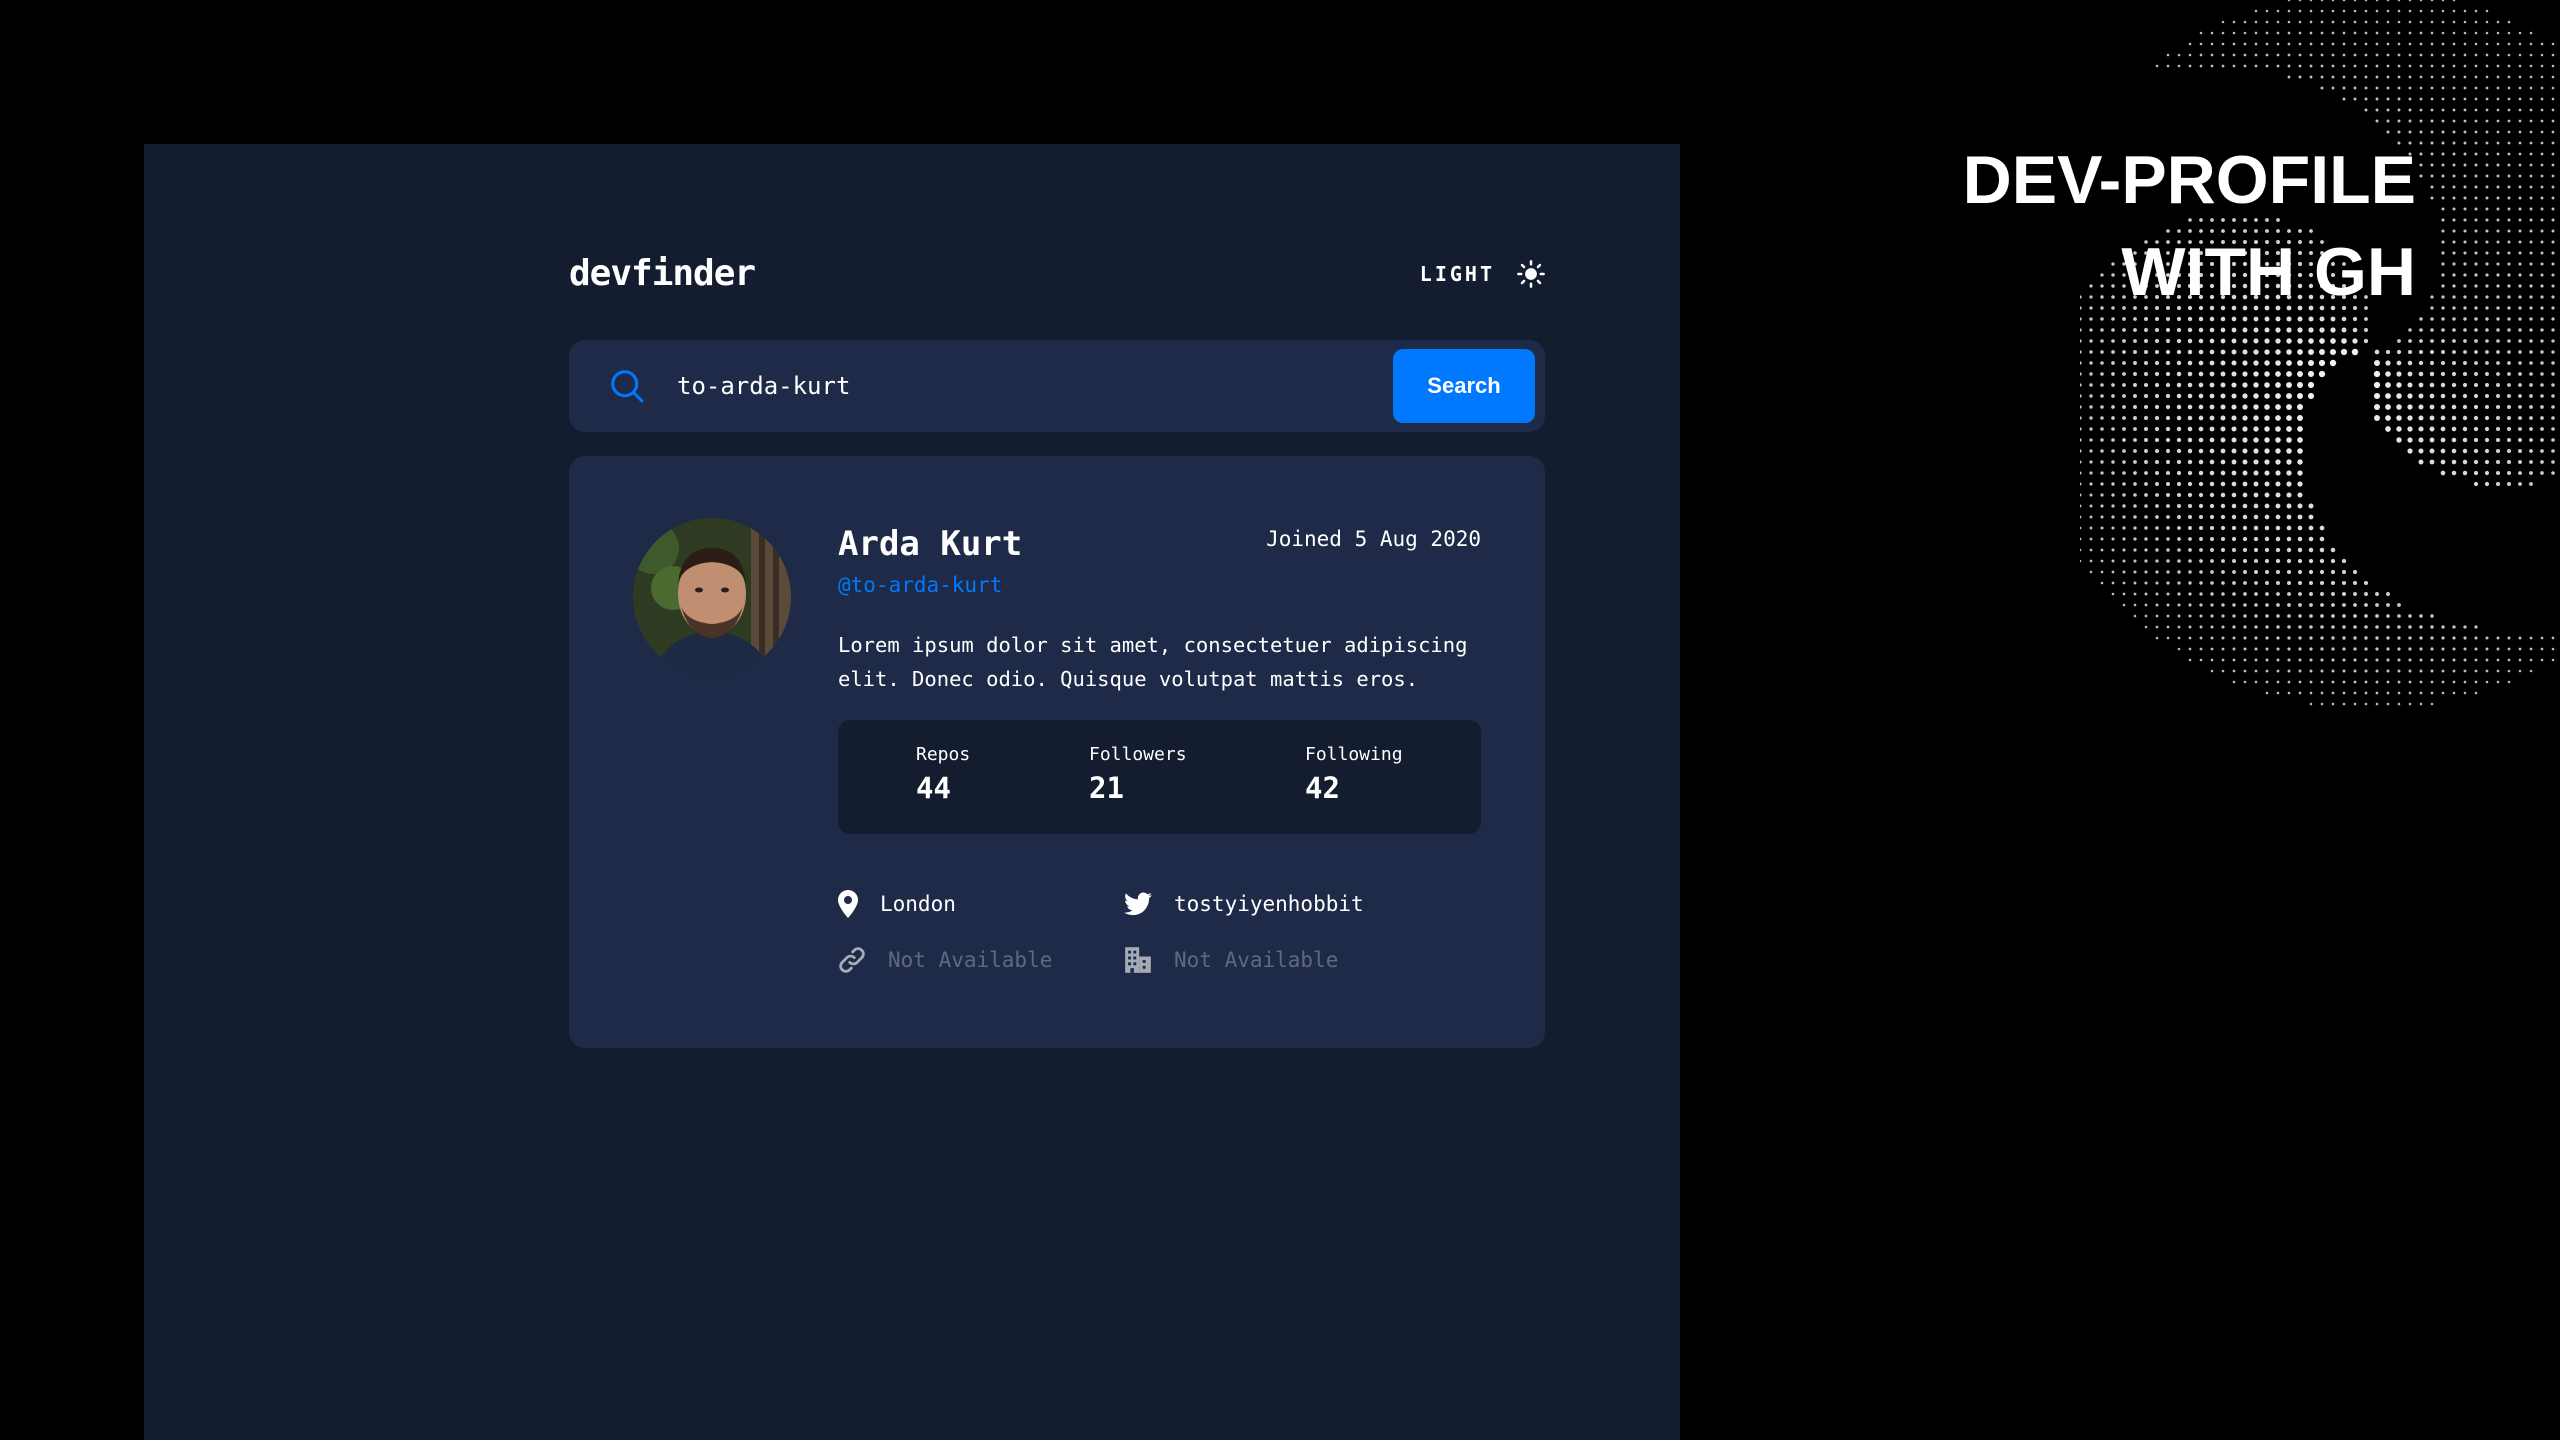 This screenshot has height=1440, width=2560. Describe the element at coordinates (2189, 180) in the screenshot. I see `promo-title-line-1: DEV-PROFILE` at that location.